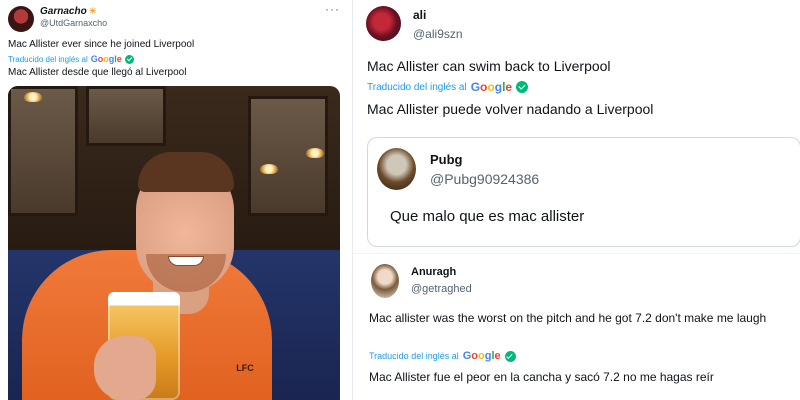 Image resolution: width=800 pixels, height=400 pixels. I want to click on anuragh-handle: @getraghed, so click(441, 289).